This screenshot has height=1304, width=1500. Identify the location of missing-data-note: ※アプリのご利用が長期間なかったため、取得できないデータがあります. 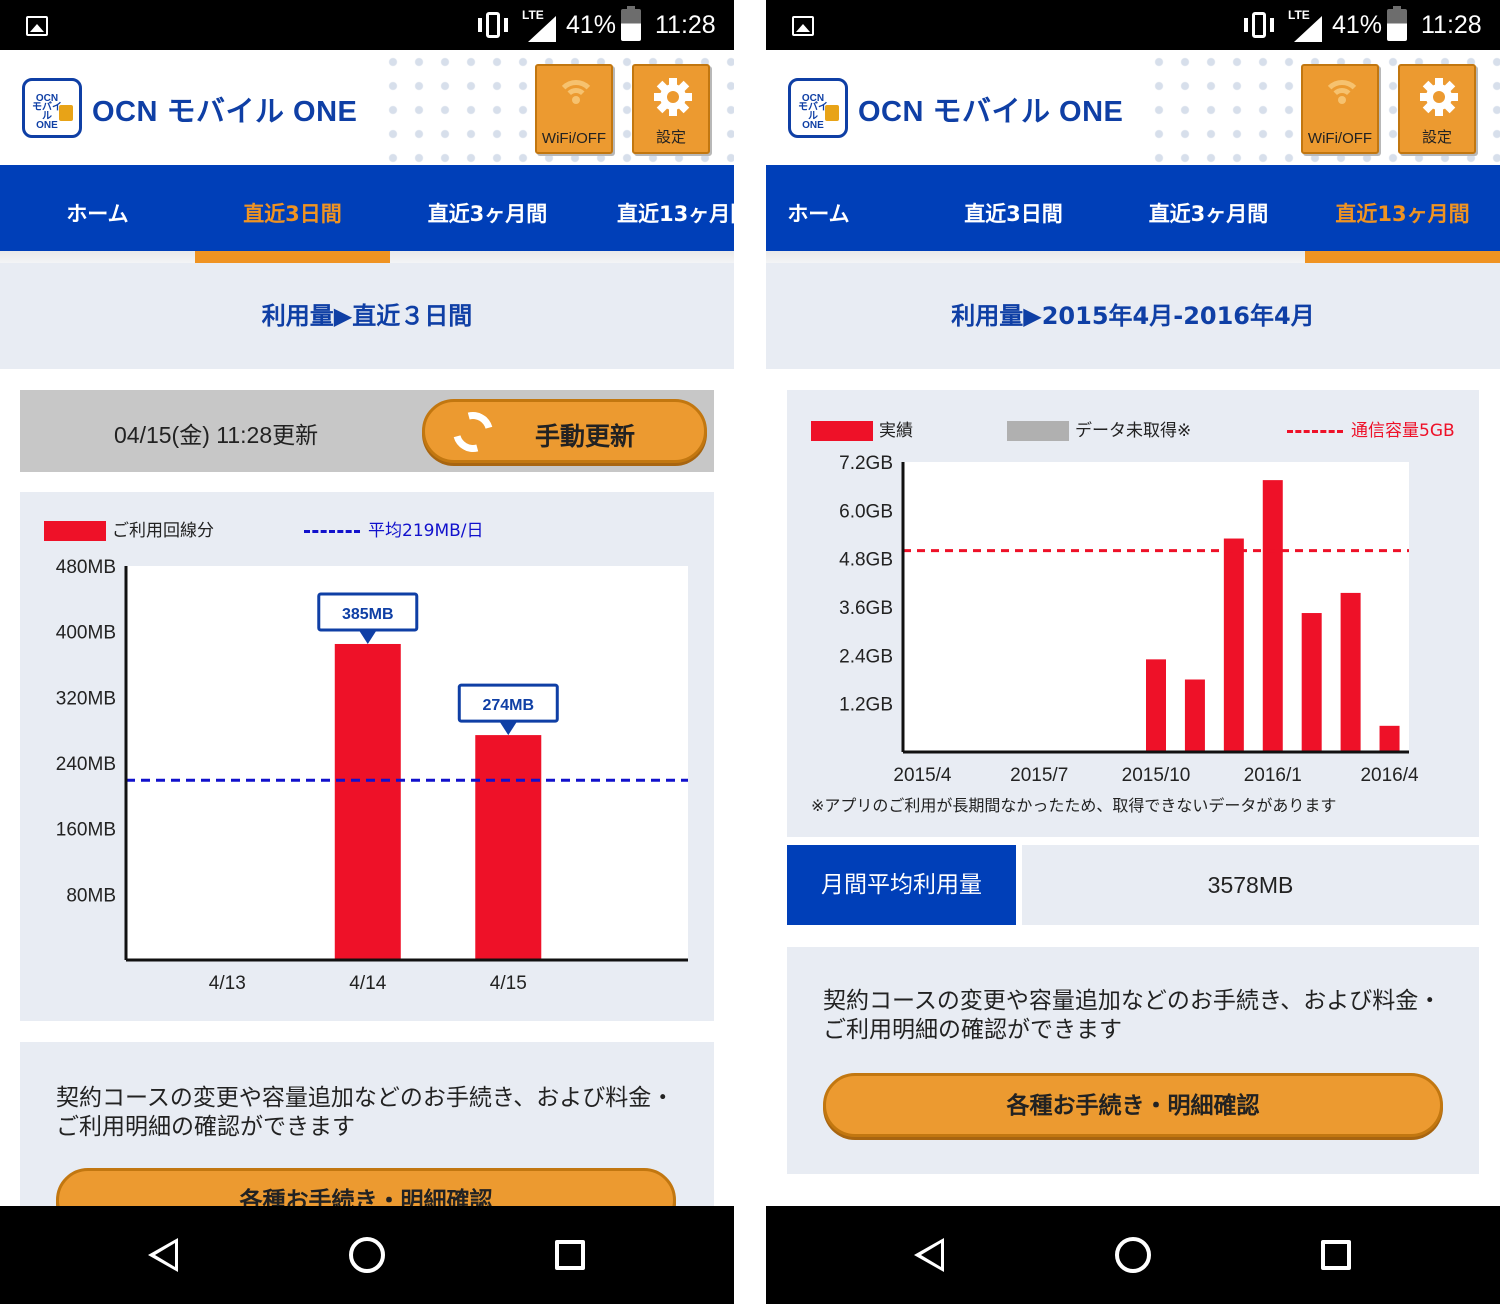
(1074, 805).